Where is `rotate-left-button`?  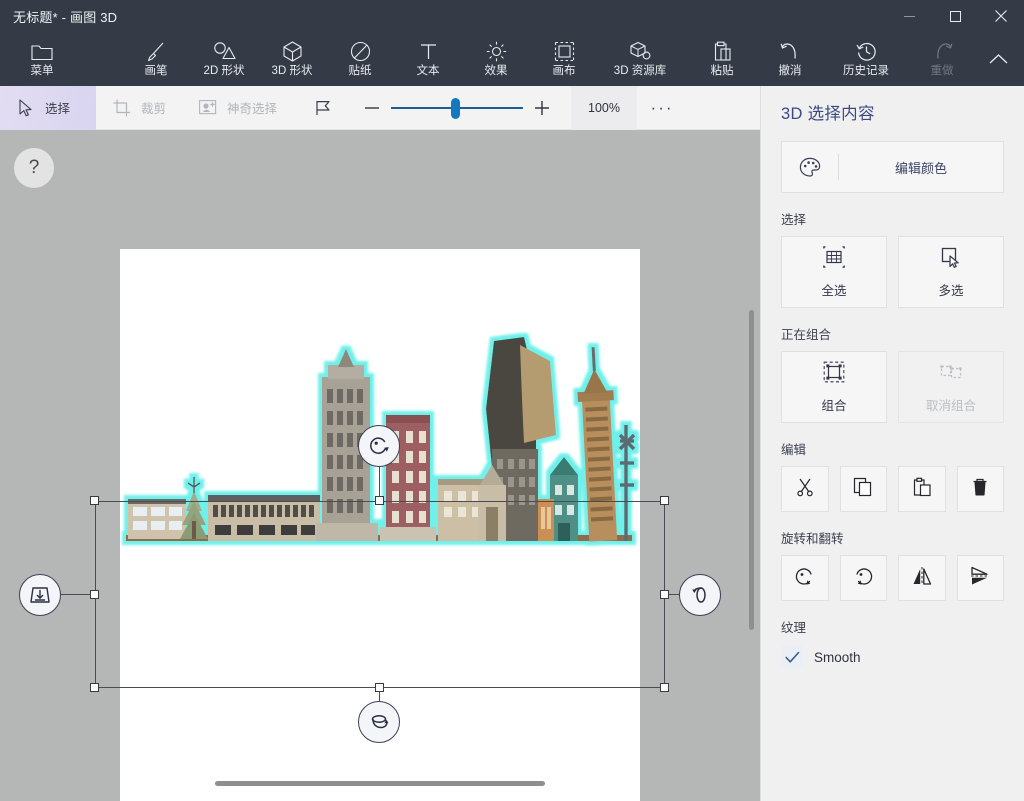
rotate-left-button is located at coordinates (805, 578).